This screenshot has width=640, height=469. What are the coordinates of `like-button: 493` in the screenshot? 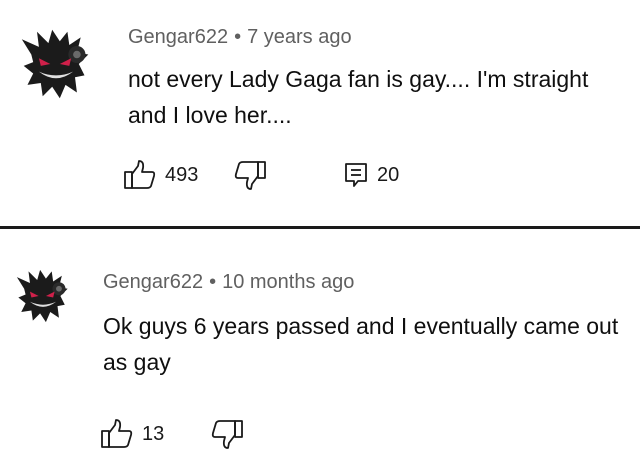 It's located at (178, 175).